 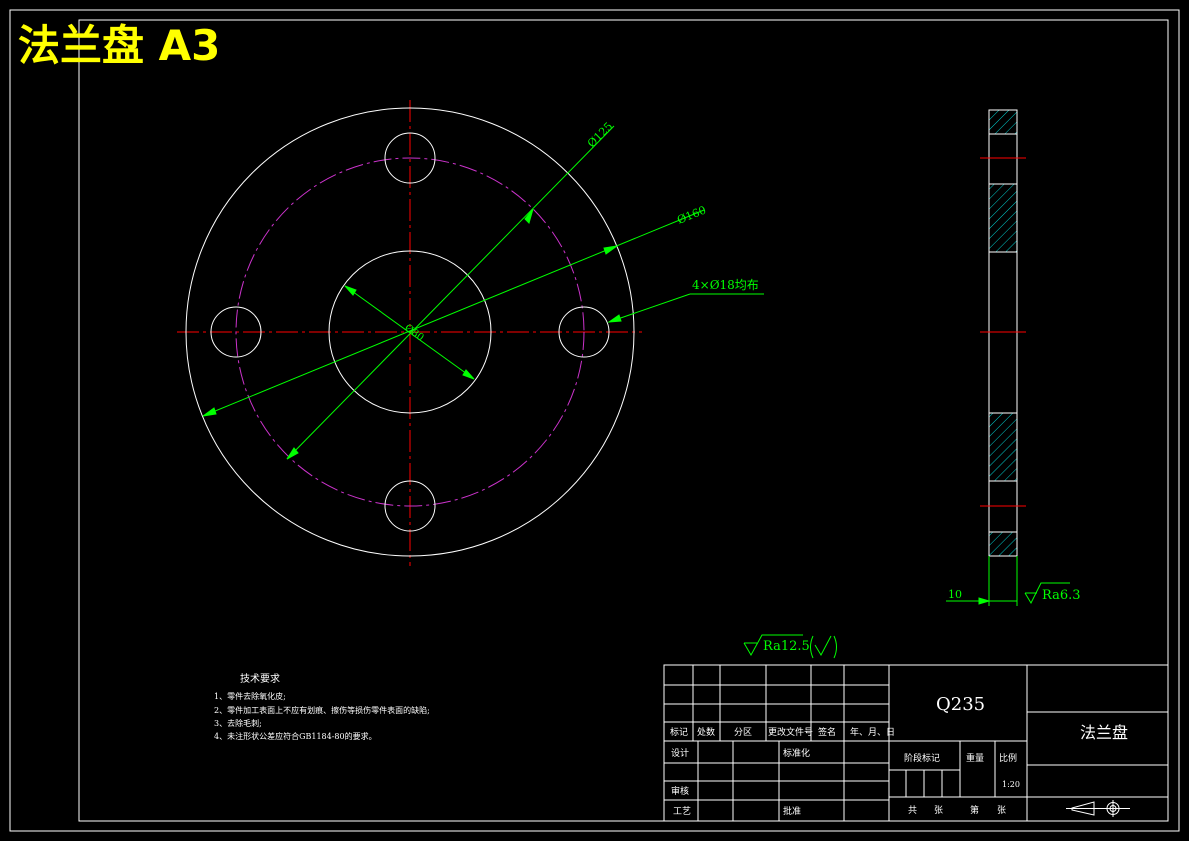 What do you see at coordinates (1104, 732) in the screenshot?
I see `tb-part-name: 法兰盘` at bounding box center [1104, 732].